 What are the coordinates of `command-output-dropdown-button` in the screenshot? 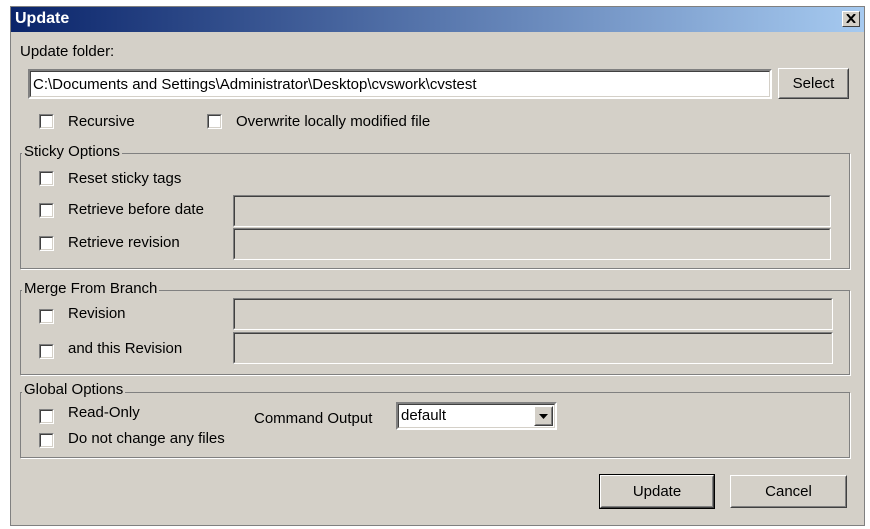 It's located at (543, 416).